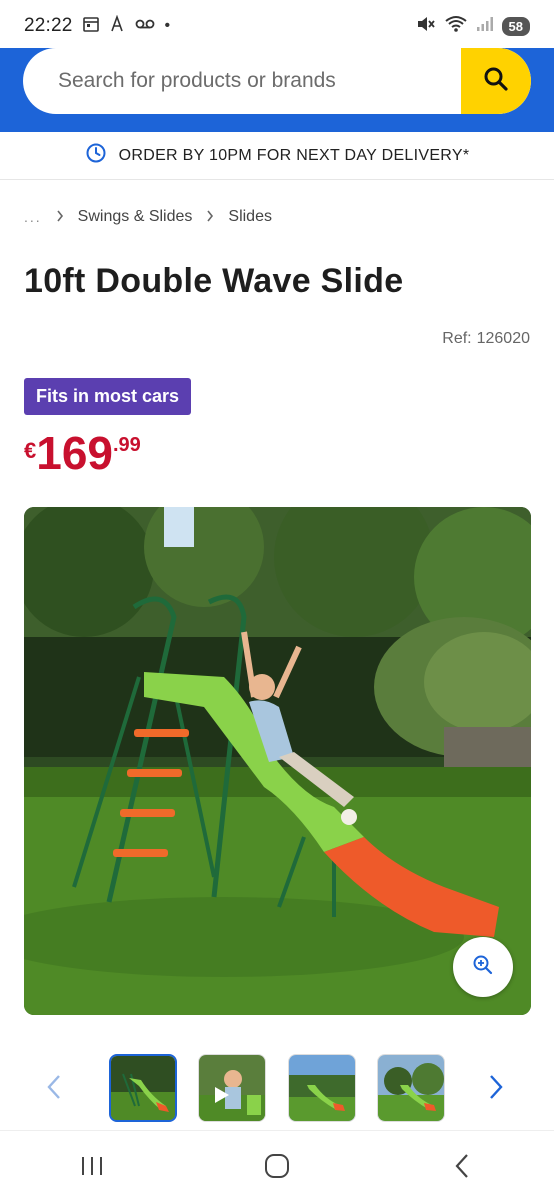 The height and width of the screenshot is (1200, 554). I want to click on home-icon, so click(276, 1165).